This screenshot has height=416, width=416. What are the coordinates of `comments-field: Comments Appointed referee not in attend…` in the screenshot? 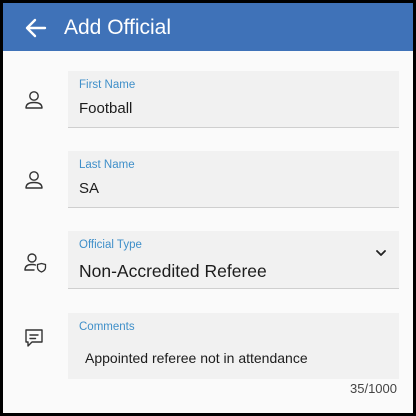 It's located at (233, 346).